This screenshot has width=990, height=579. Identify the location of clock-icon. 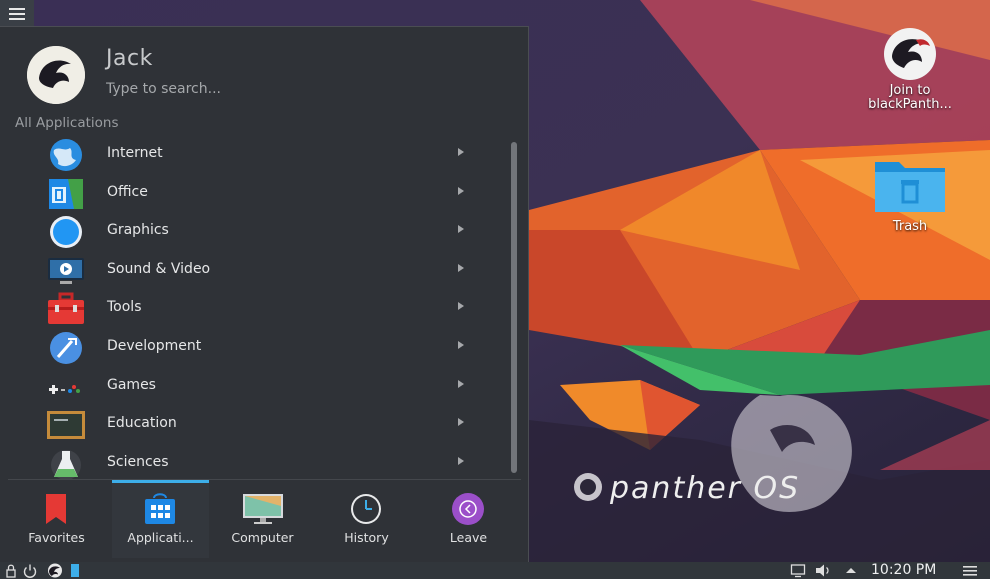
(366, 509).